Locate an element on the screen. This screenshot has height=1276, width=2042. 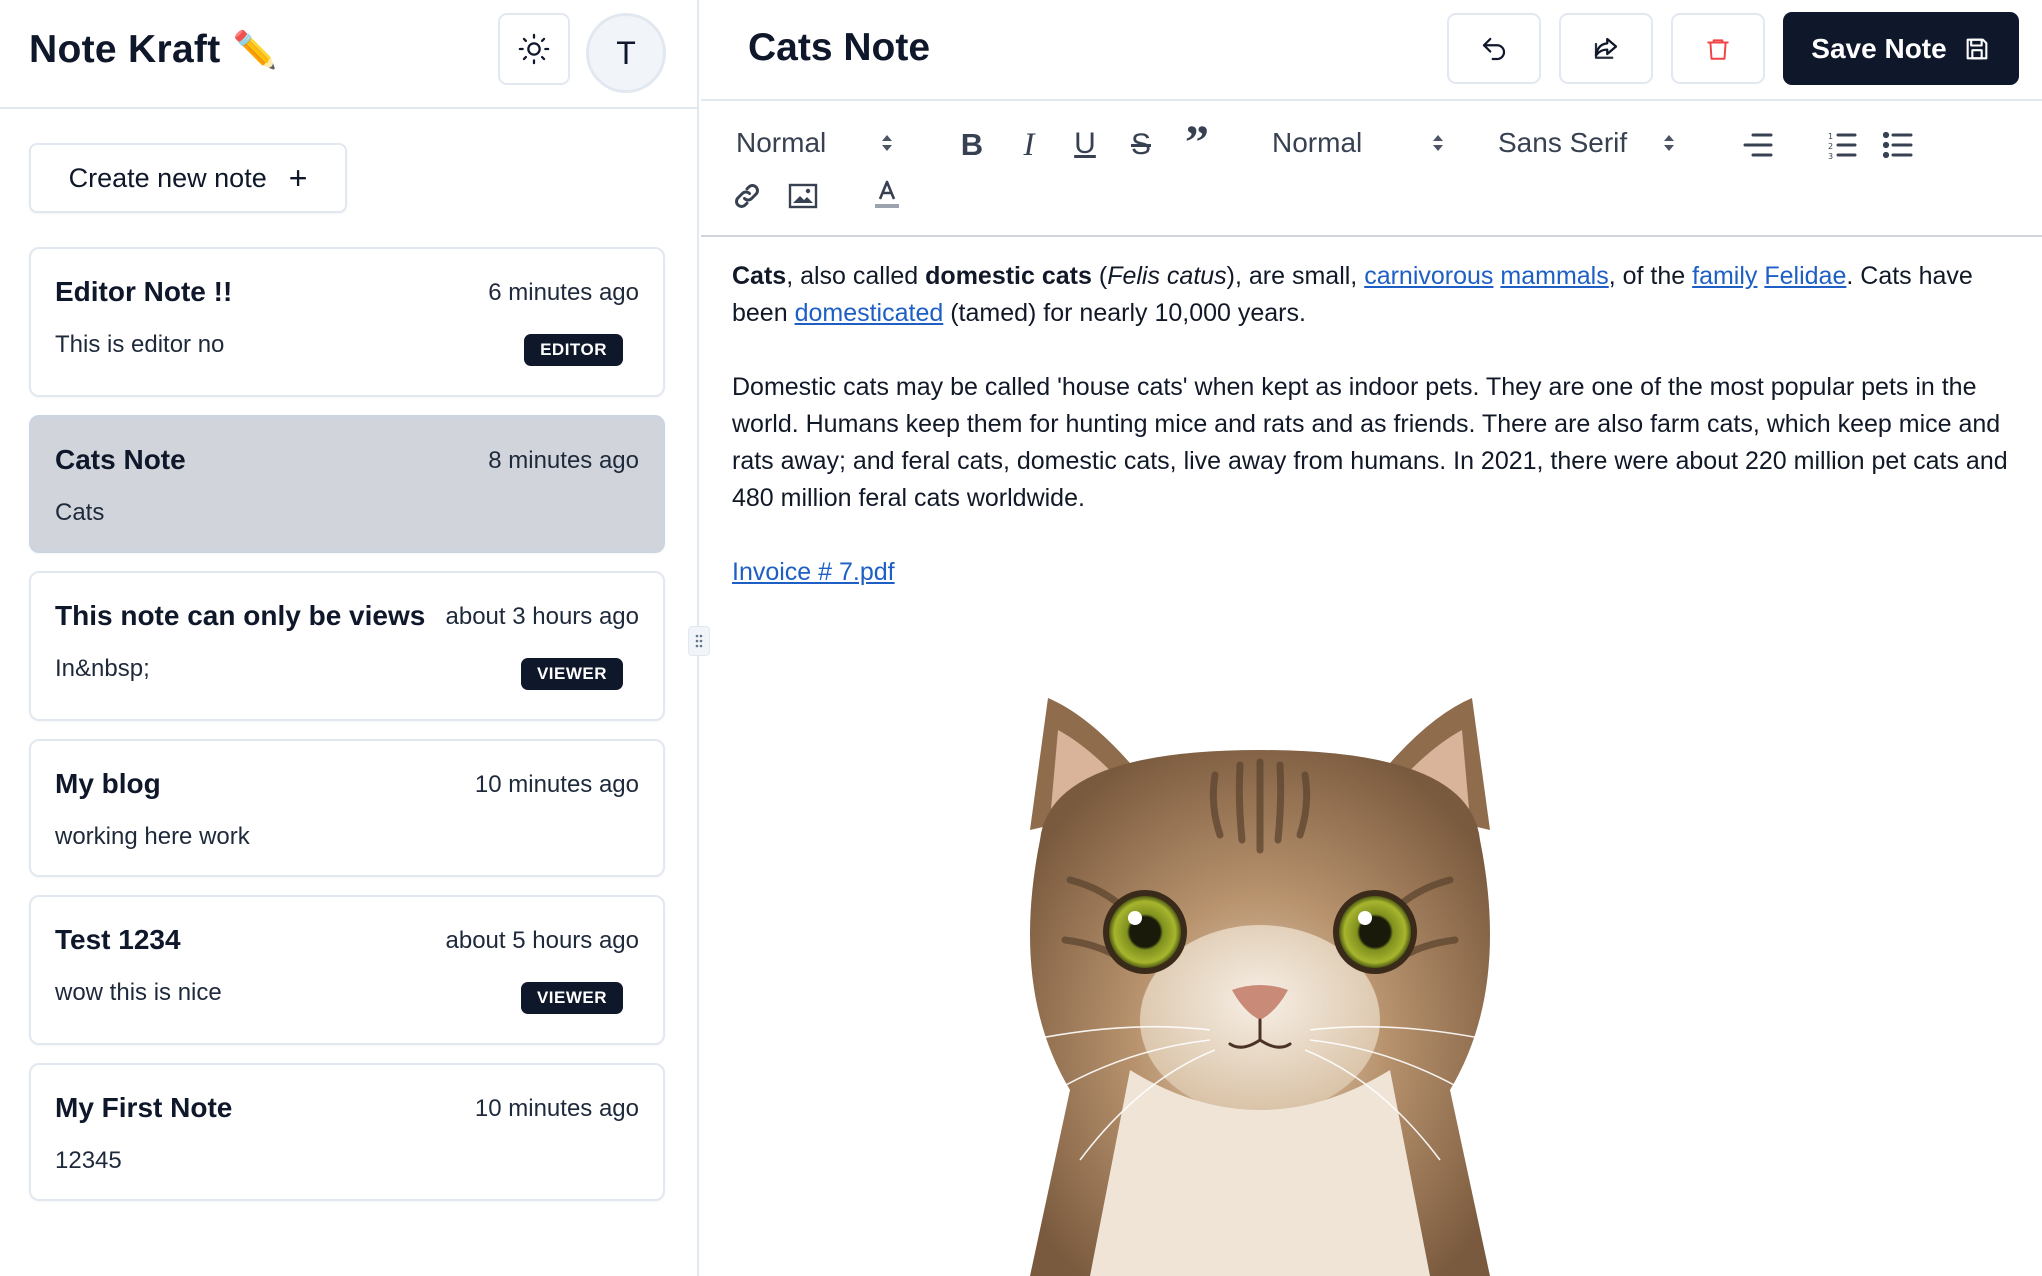
text-color-button is located at coordinates (887, 195).